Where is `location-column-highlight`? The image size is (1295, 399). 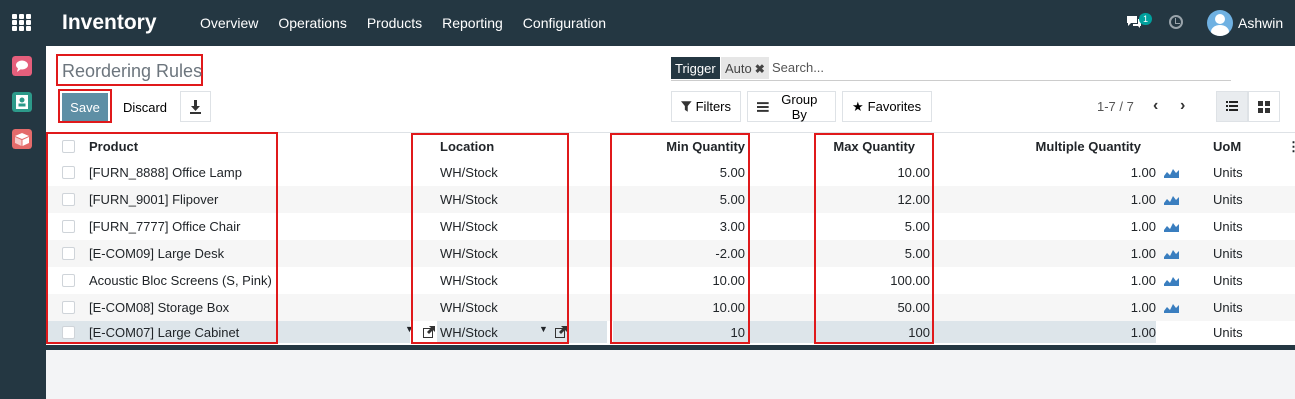
location-column-highlight is located at coordinates (490, 238).